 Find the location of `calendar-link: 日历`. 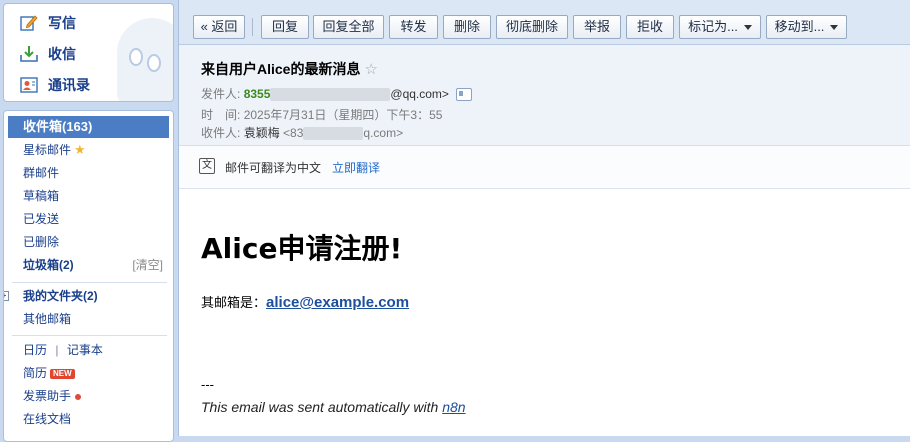

calendar-link: 日历 is located at coordinates (35, 350).